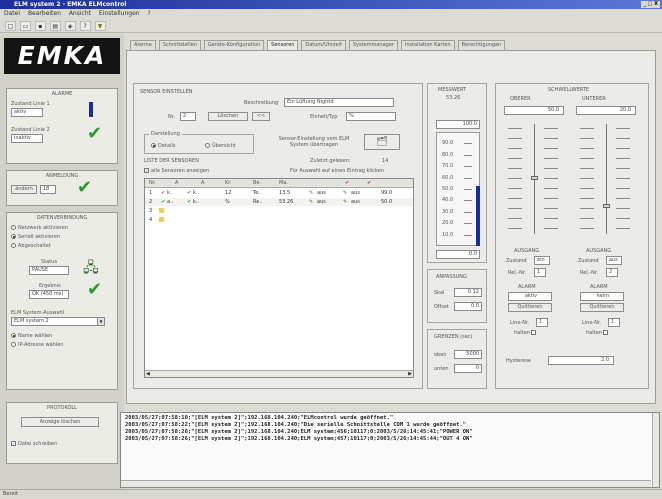  Describe the element at coordinates (189, 193) in the screenshot. I see `status-check-icon: ✔` at that location.